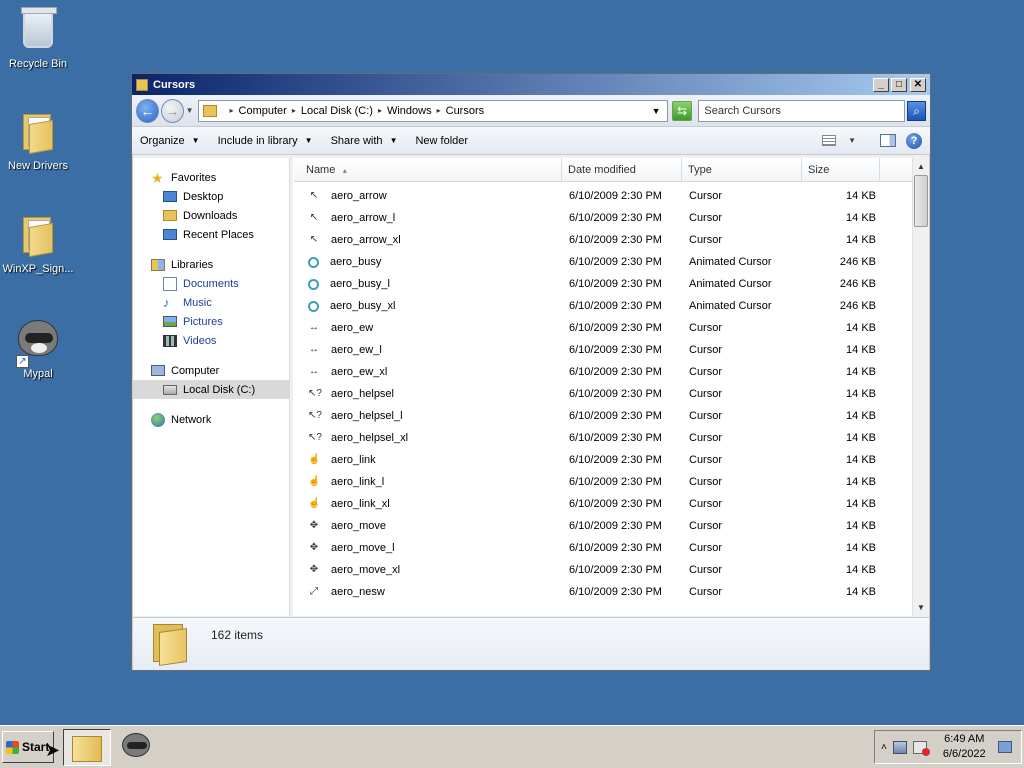 Image resolution: width=1024 pixels, height=768 pixels. What do you see at coordinates (916, 110) in the screenshot?
I see `search-icon: ⌕` at bounding box center [916, 110].